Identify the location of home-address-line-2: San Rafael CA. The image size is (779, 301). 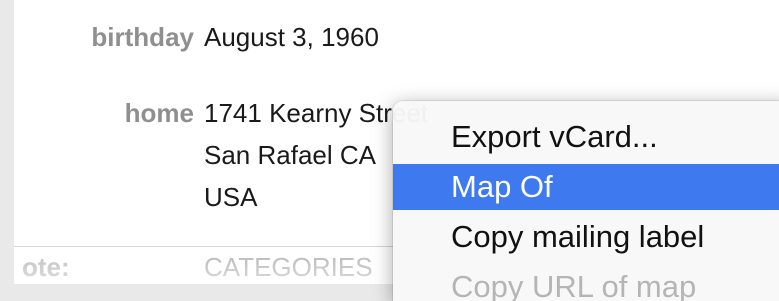
(290, 155).